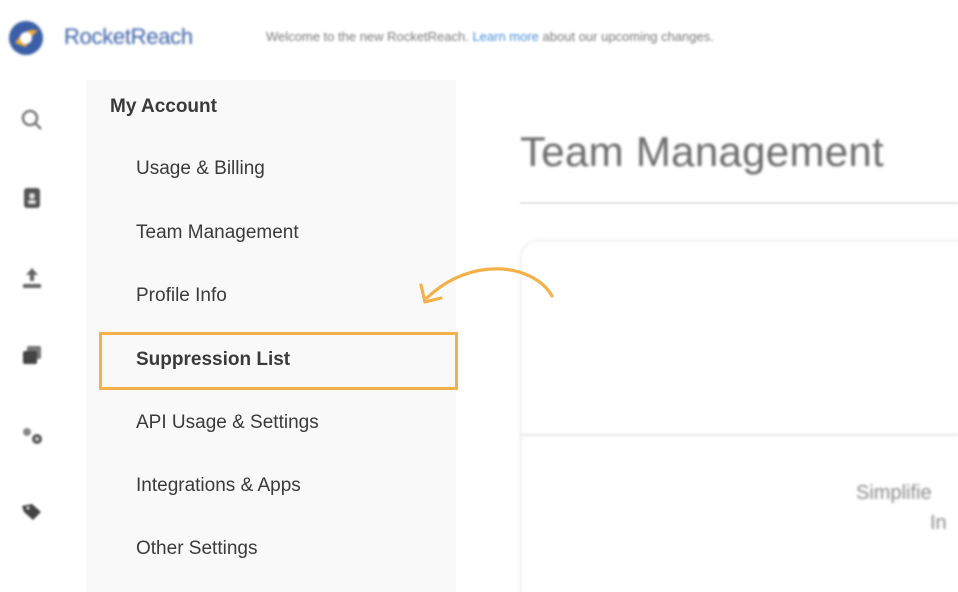 The height and width of the screenshot is (592, 958). I want to click on card-divider, so click(739, 435).